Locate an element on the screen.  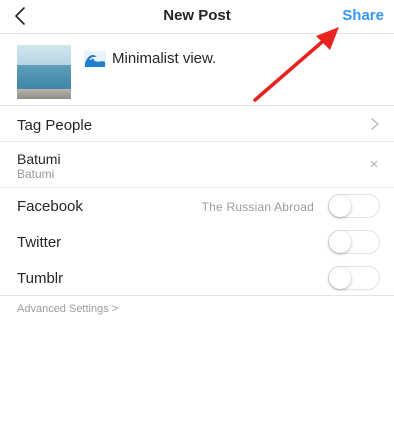
facebook-toggle is located at coordinates (354, 206).